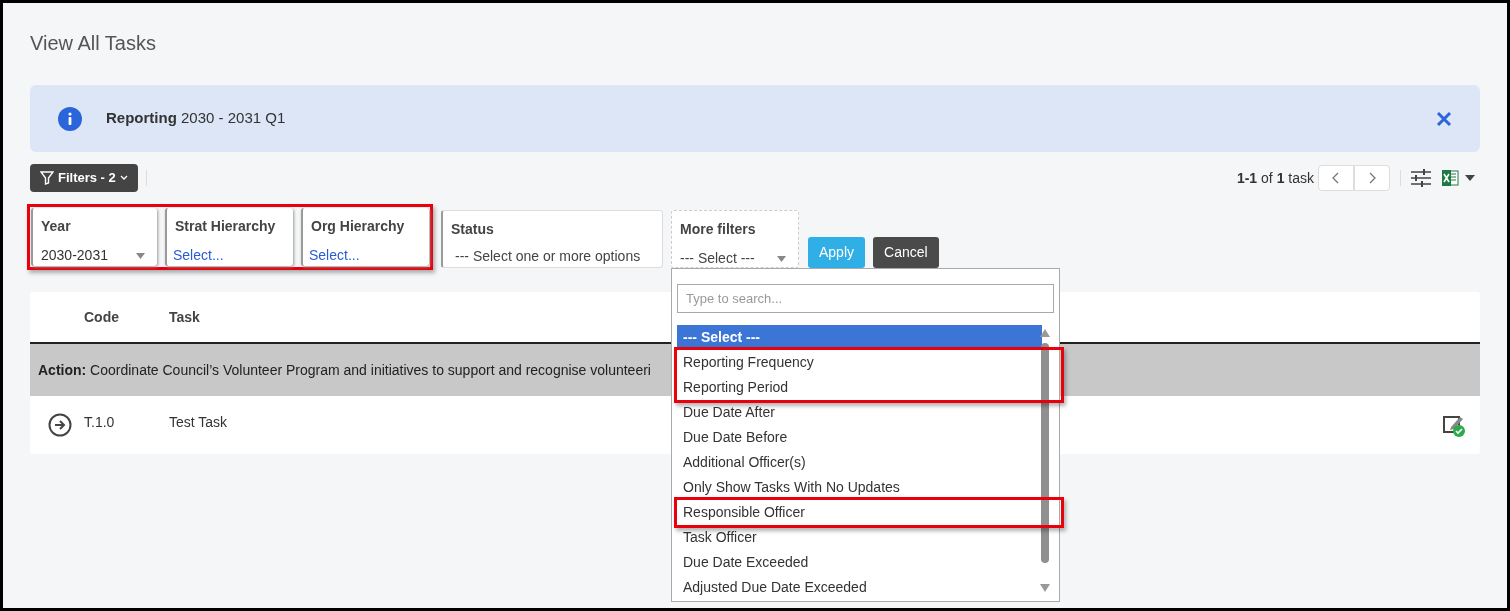 The width and height of the screenshot is (1510, 611). Describe the element at coordinates (93, 43) in the screenshot. I see `page-title: View All Tasks` at that location.